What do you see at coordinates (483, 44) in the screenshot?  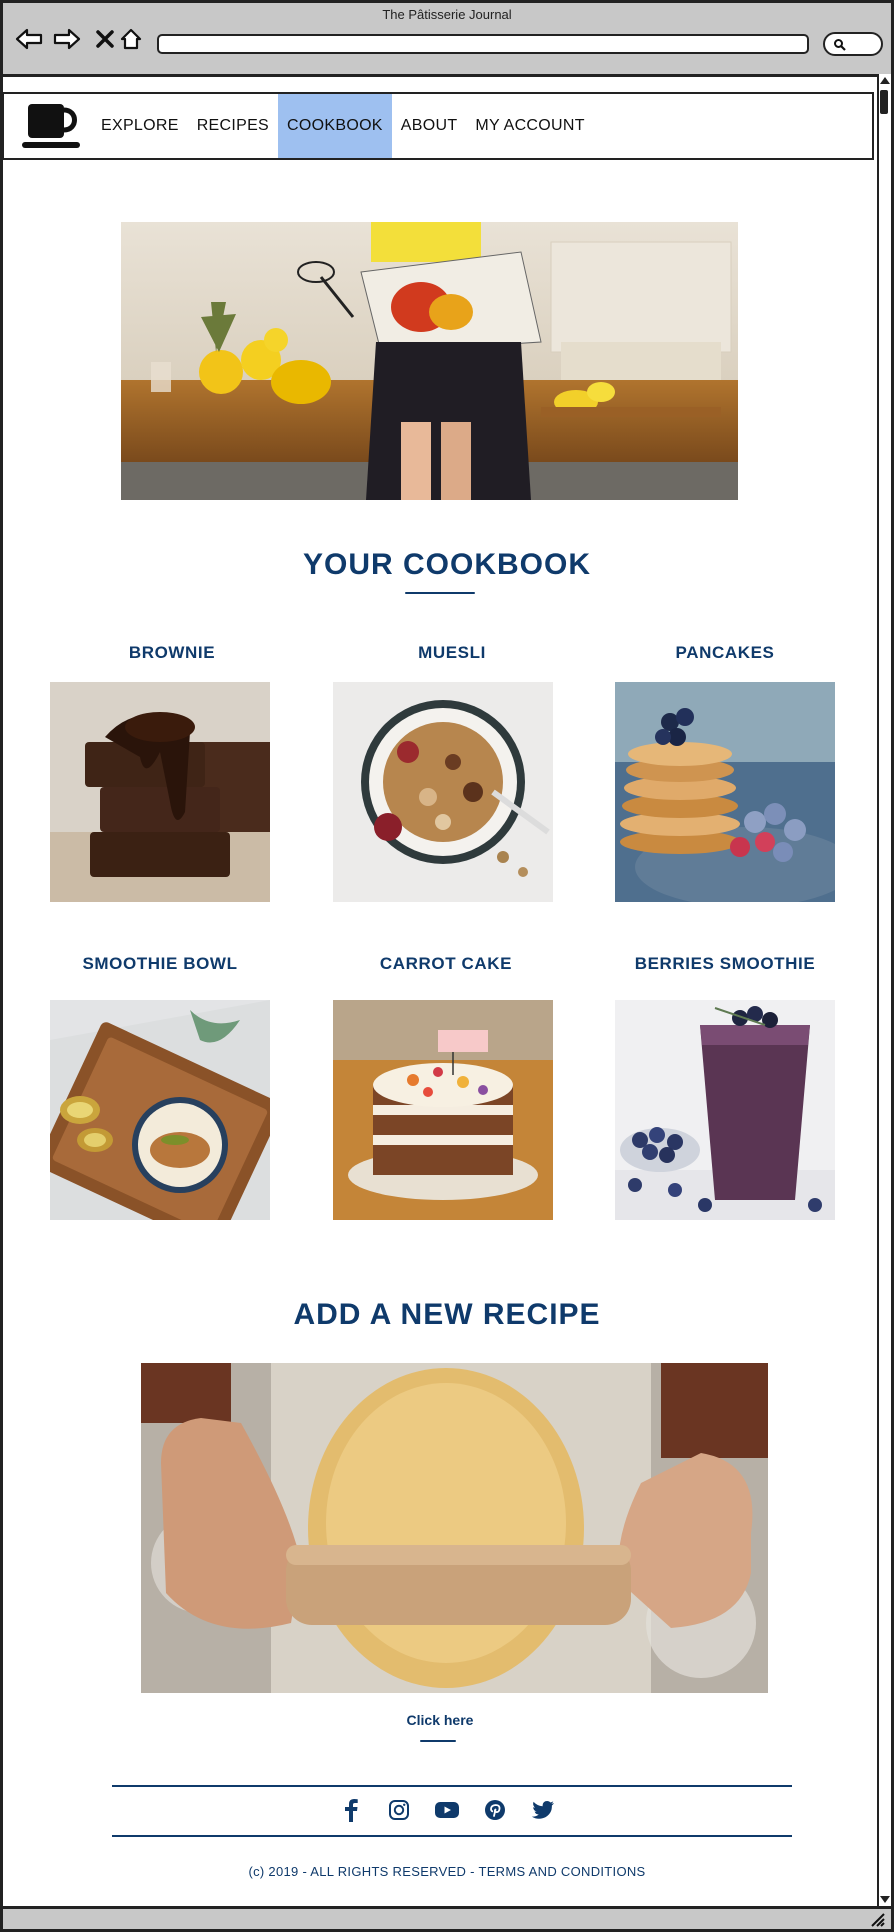 I see `address-bar` at bounding box center [483, 44].